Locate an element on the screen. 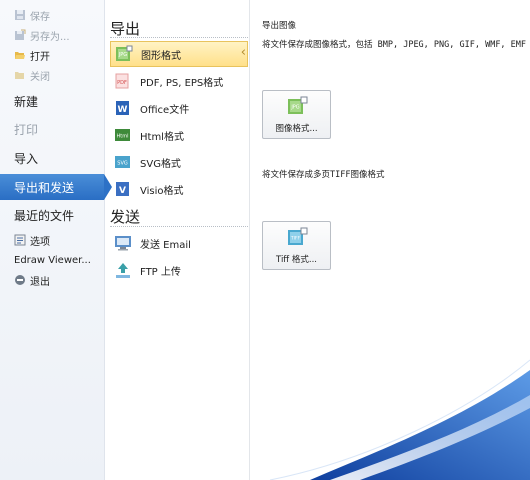  html-icon: Html is located at coordinates (122, 135).